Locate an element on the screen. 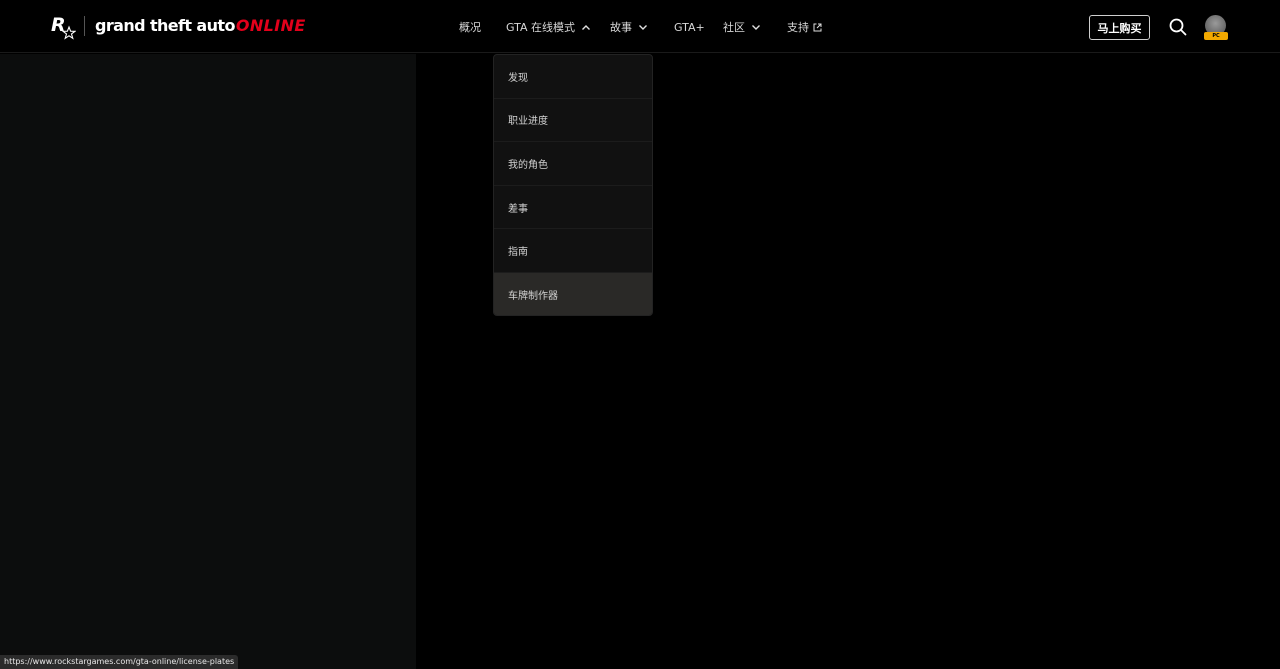 The height and width of the screenshot is (669, 1280). user-avatar-button: PC is located at coordinates (1216, 28).